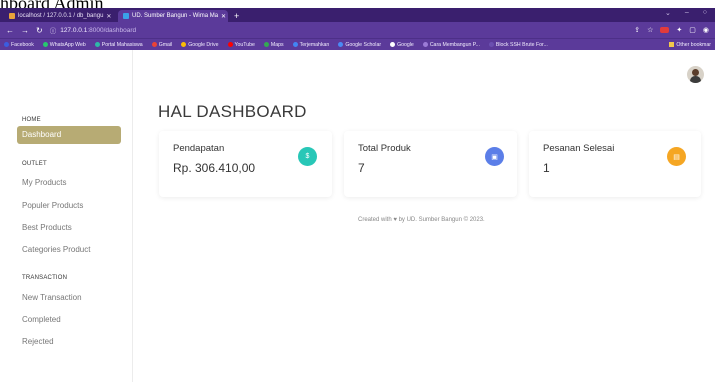 The image size is (715, 382). I want to click on bookmark-label: Google Scholar, so click(363, 44).